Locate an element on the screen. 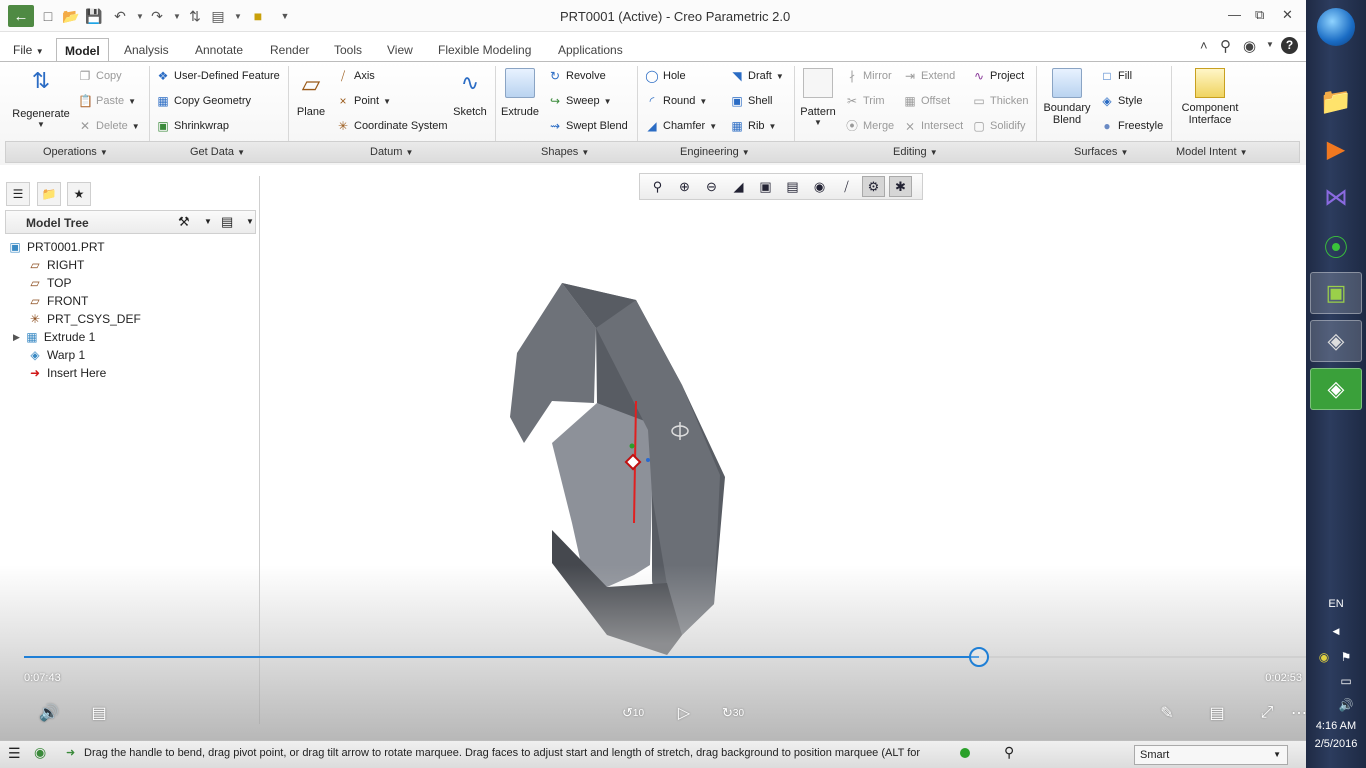 The image size is (1366, 768). pen-icon: ✎ is located at coordinates (1167, 713).